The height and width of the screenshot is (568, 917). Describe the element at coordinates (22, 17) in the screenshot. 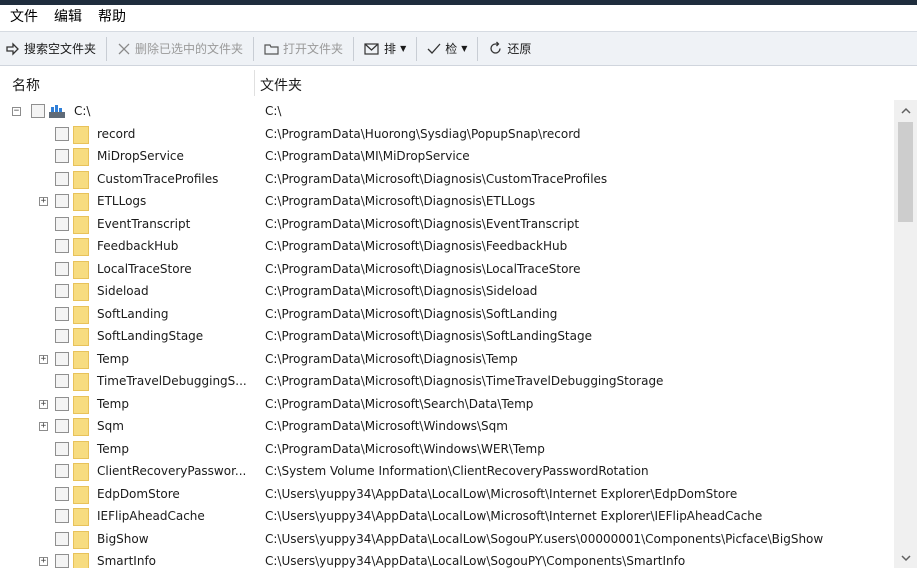

I see `menu-file: 文件` at that location.